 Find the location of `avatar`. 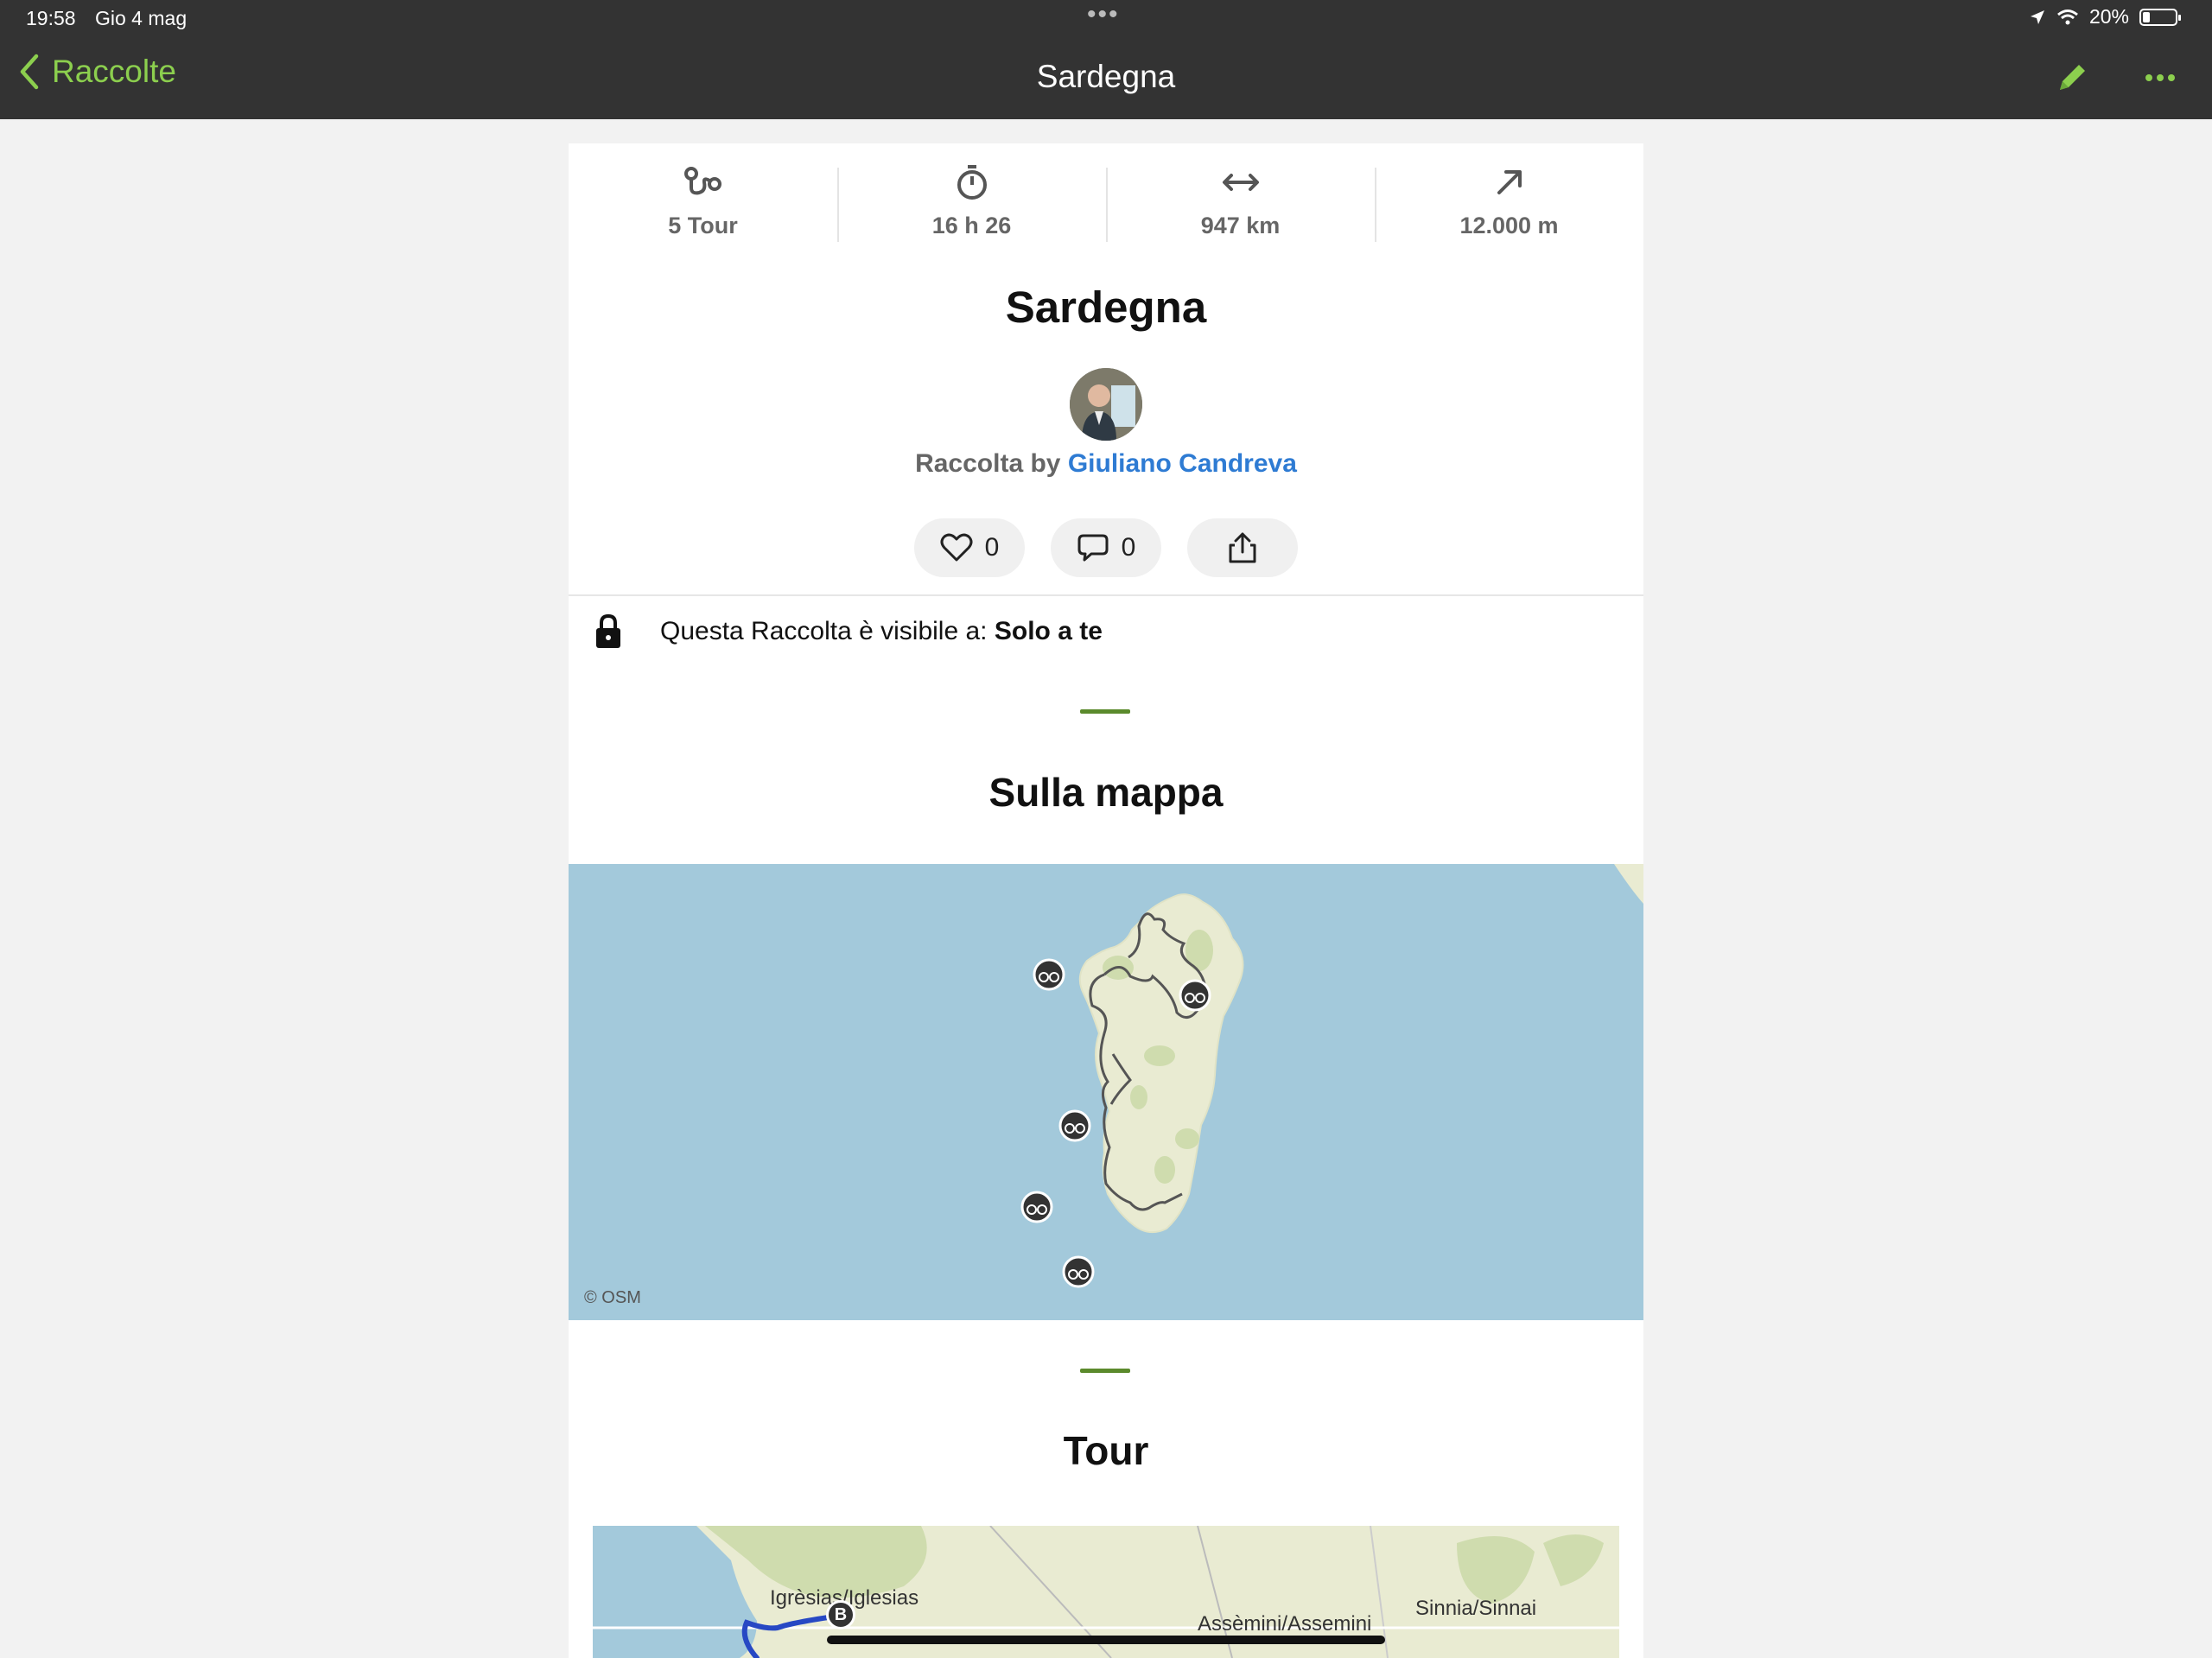

avatar is located at coordinates (1106, 404).